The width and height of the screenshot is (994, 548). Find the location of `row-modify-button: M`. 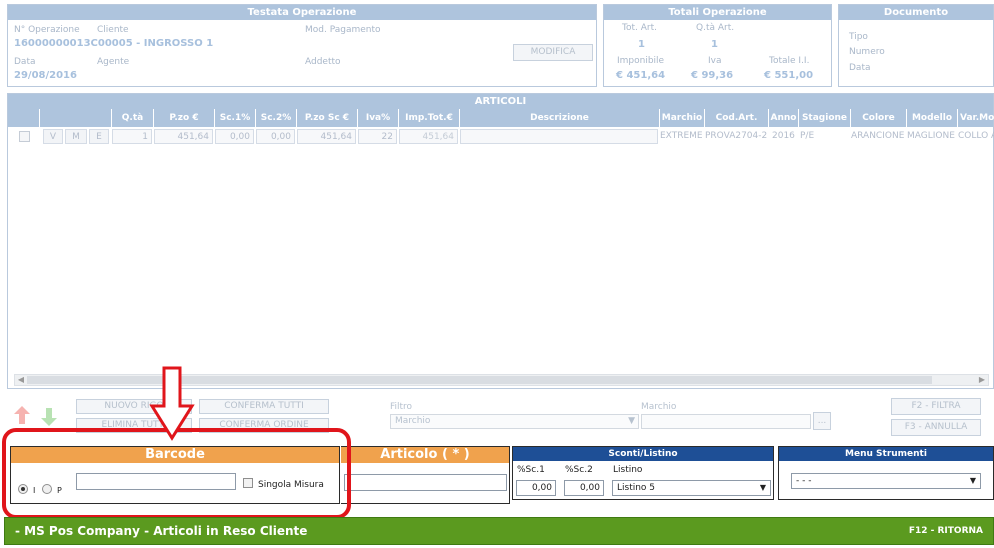

row-modify-button: M is located at coordinates (76, 136).